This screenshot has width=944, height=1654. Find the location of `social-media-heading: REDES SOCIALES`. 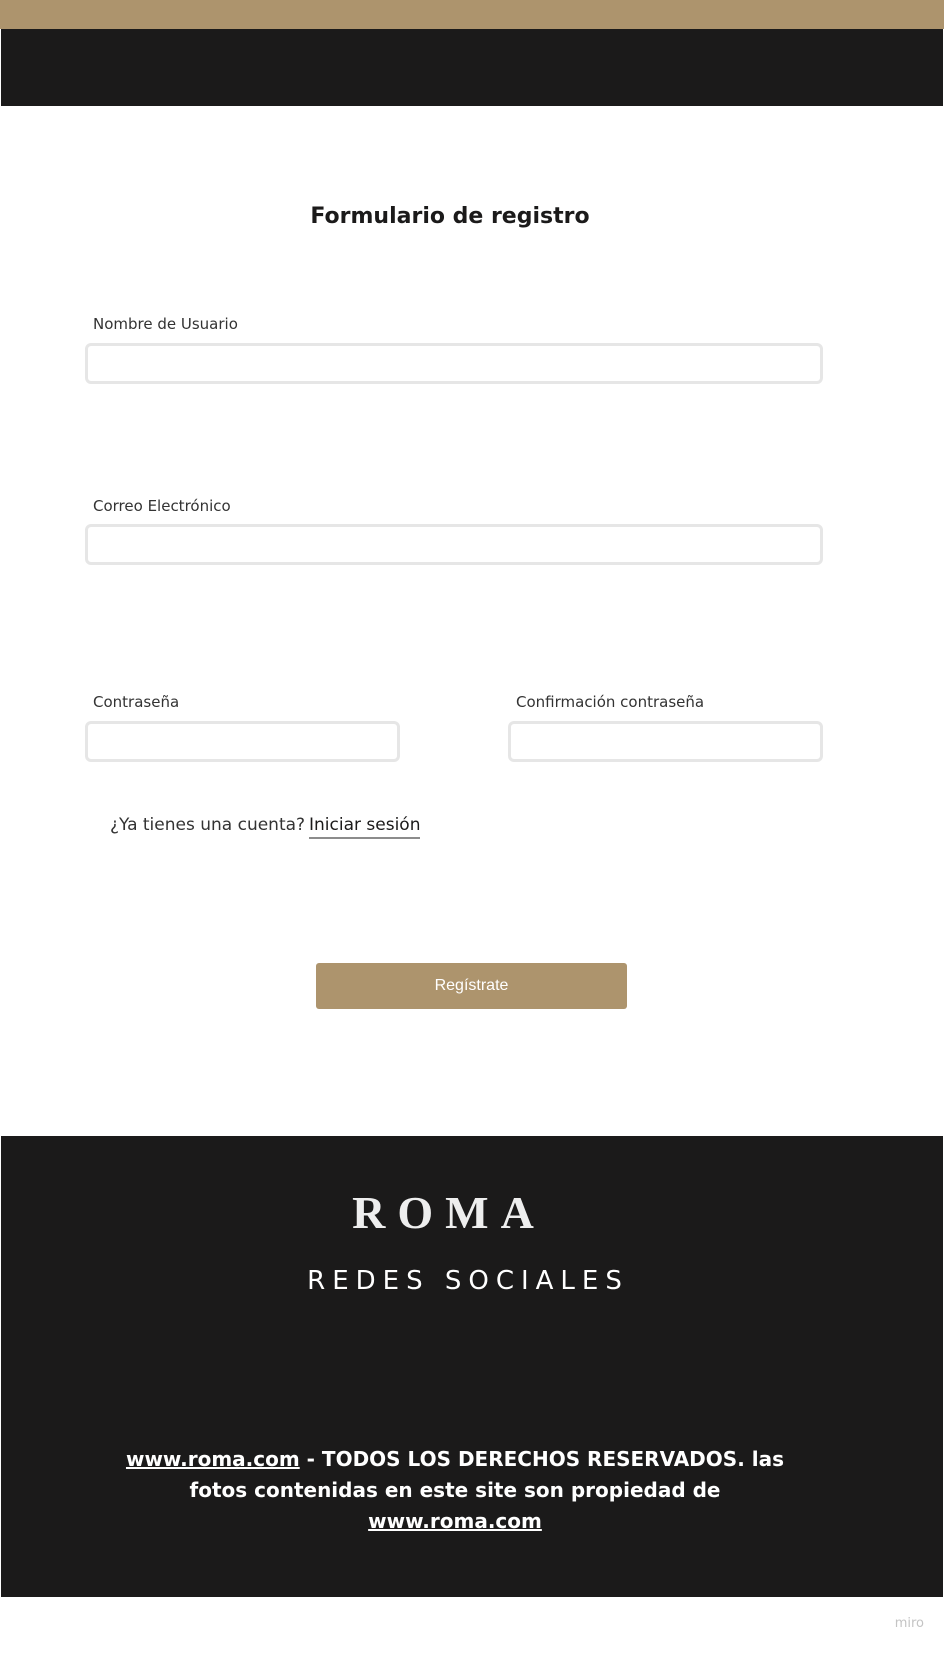

social-media-heading: REDES SOCIALES is located at coordinates (468, 1281).